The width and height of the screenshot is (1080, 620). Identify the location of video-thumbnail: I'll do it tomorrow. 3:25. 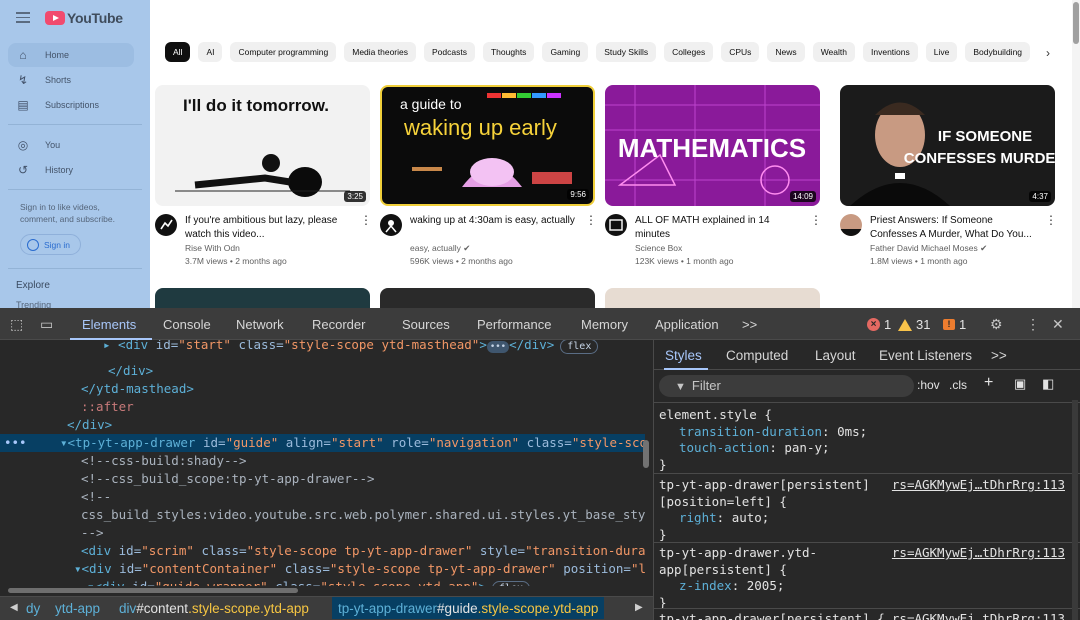
(262, 145).